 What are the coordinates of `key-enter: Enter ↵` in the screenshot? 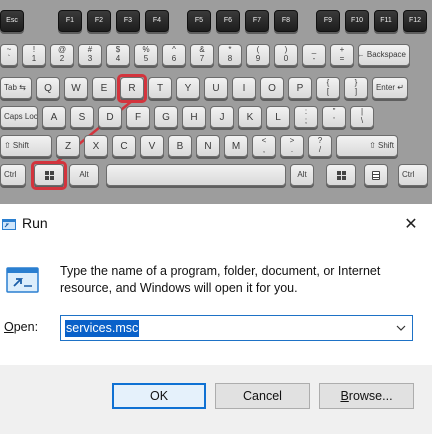 It's located at (390, 88).